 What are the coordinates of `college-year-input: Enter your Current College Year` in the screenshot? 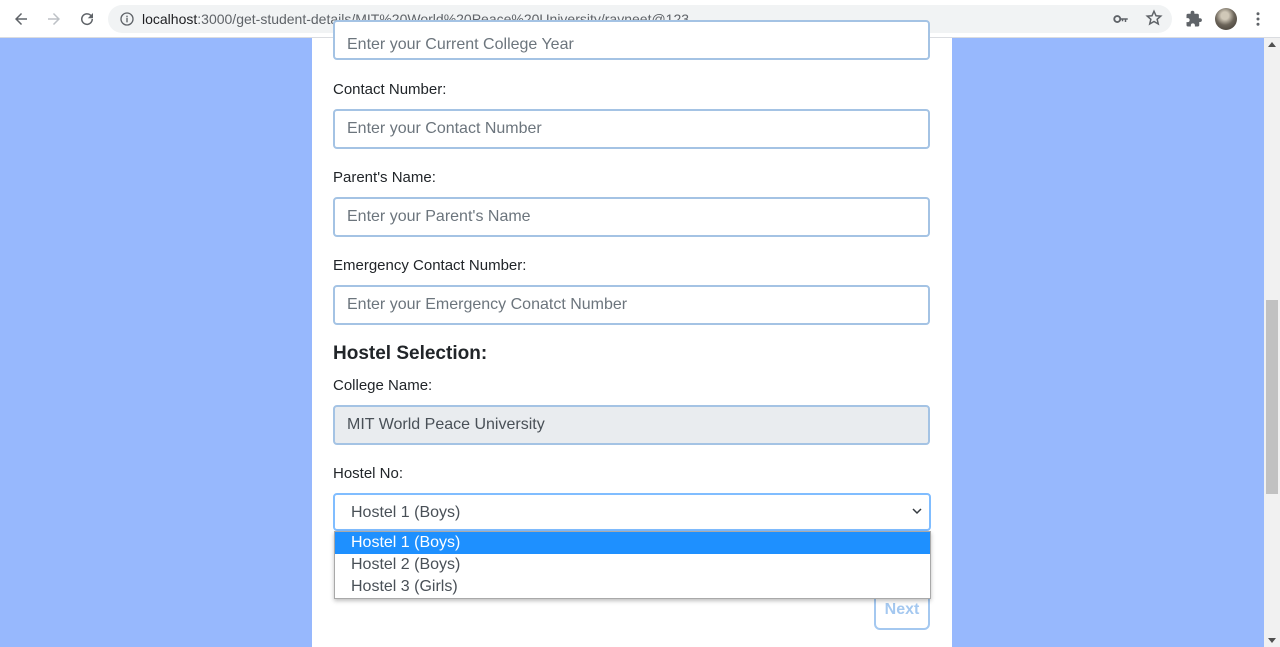 It's located at (631, 40).